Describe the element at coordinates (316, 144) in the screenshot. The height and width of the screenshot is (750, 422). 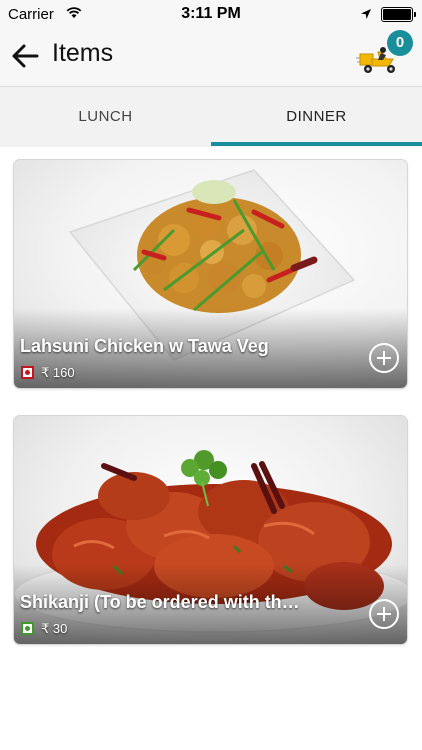
I see `selected-tab-indicator` at that location.